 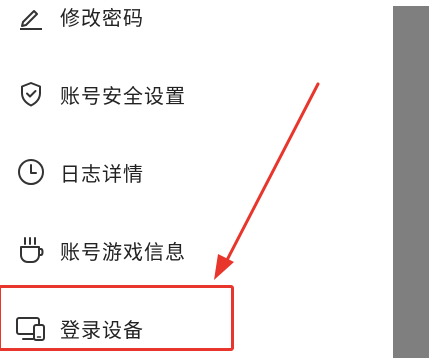 What do you see at coordinates (31, 16) in the screenshot?
I see `pencil-icon` at bounding box center [31, 16].